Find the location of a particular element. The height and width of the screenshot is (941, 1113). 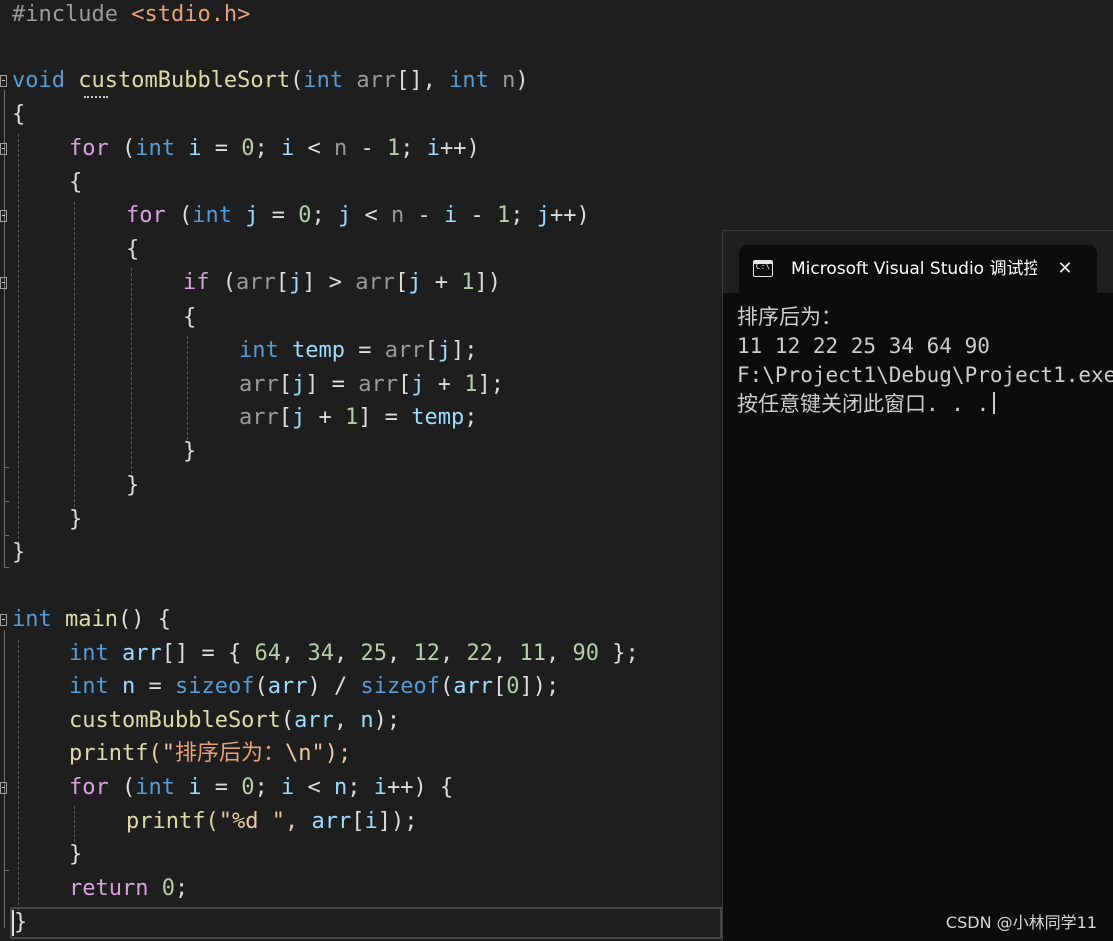

console-line: 11 12 22 25 34 64 90 is located at coordinates (863, 346).